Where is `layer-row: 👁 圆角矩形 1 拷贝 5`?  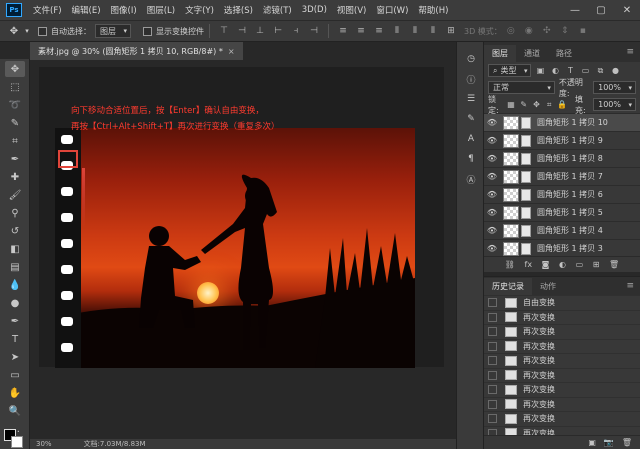
layer-row: 👁 圆角矩形 1 拷贝 5 is located at coordinates (562, 212).